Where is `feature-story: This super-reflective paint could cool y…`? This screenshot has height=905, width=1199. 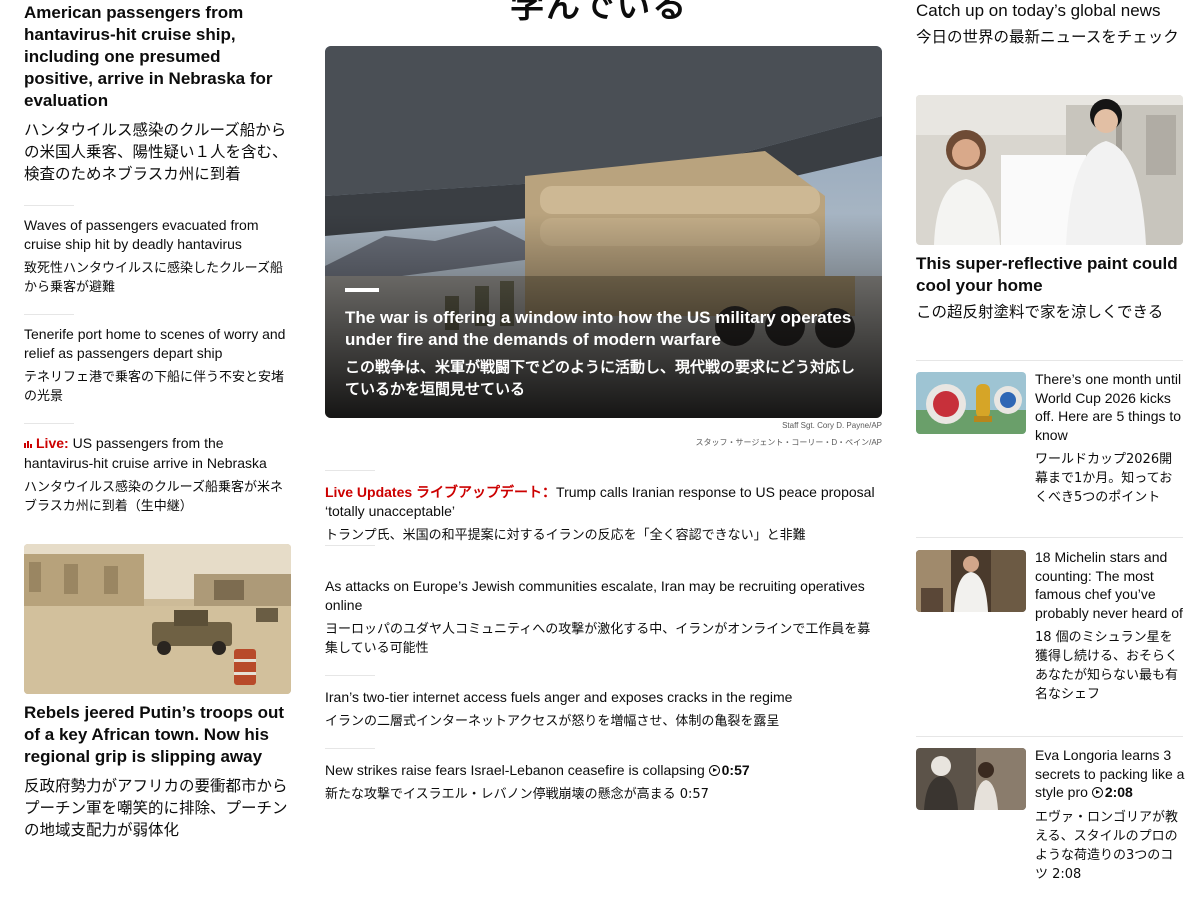 feature-story: This super-reflective paint could cool y… is located at coordinates (1049, 209).